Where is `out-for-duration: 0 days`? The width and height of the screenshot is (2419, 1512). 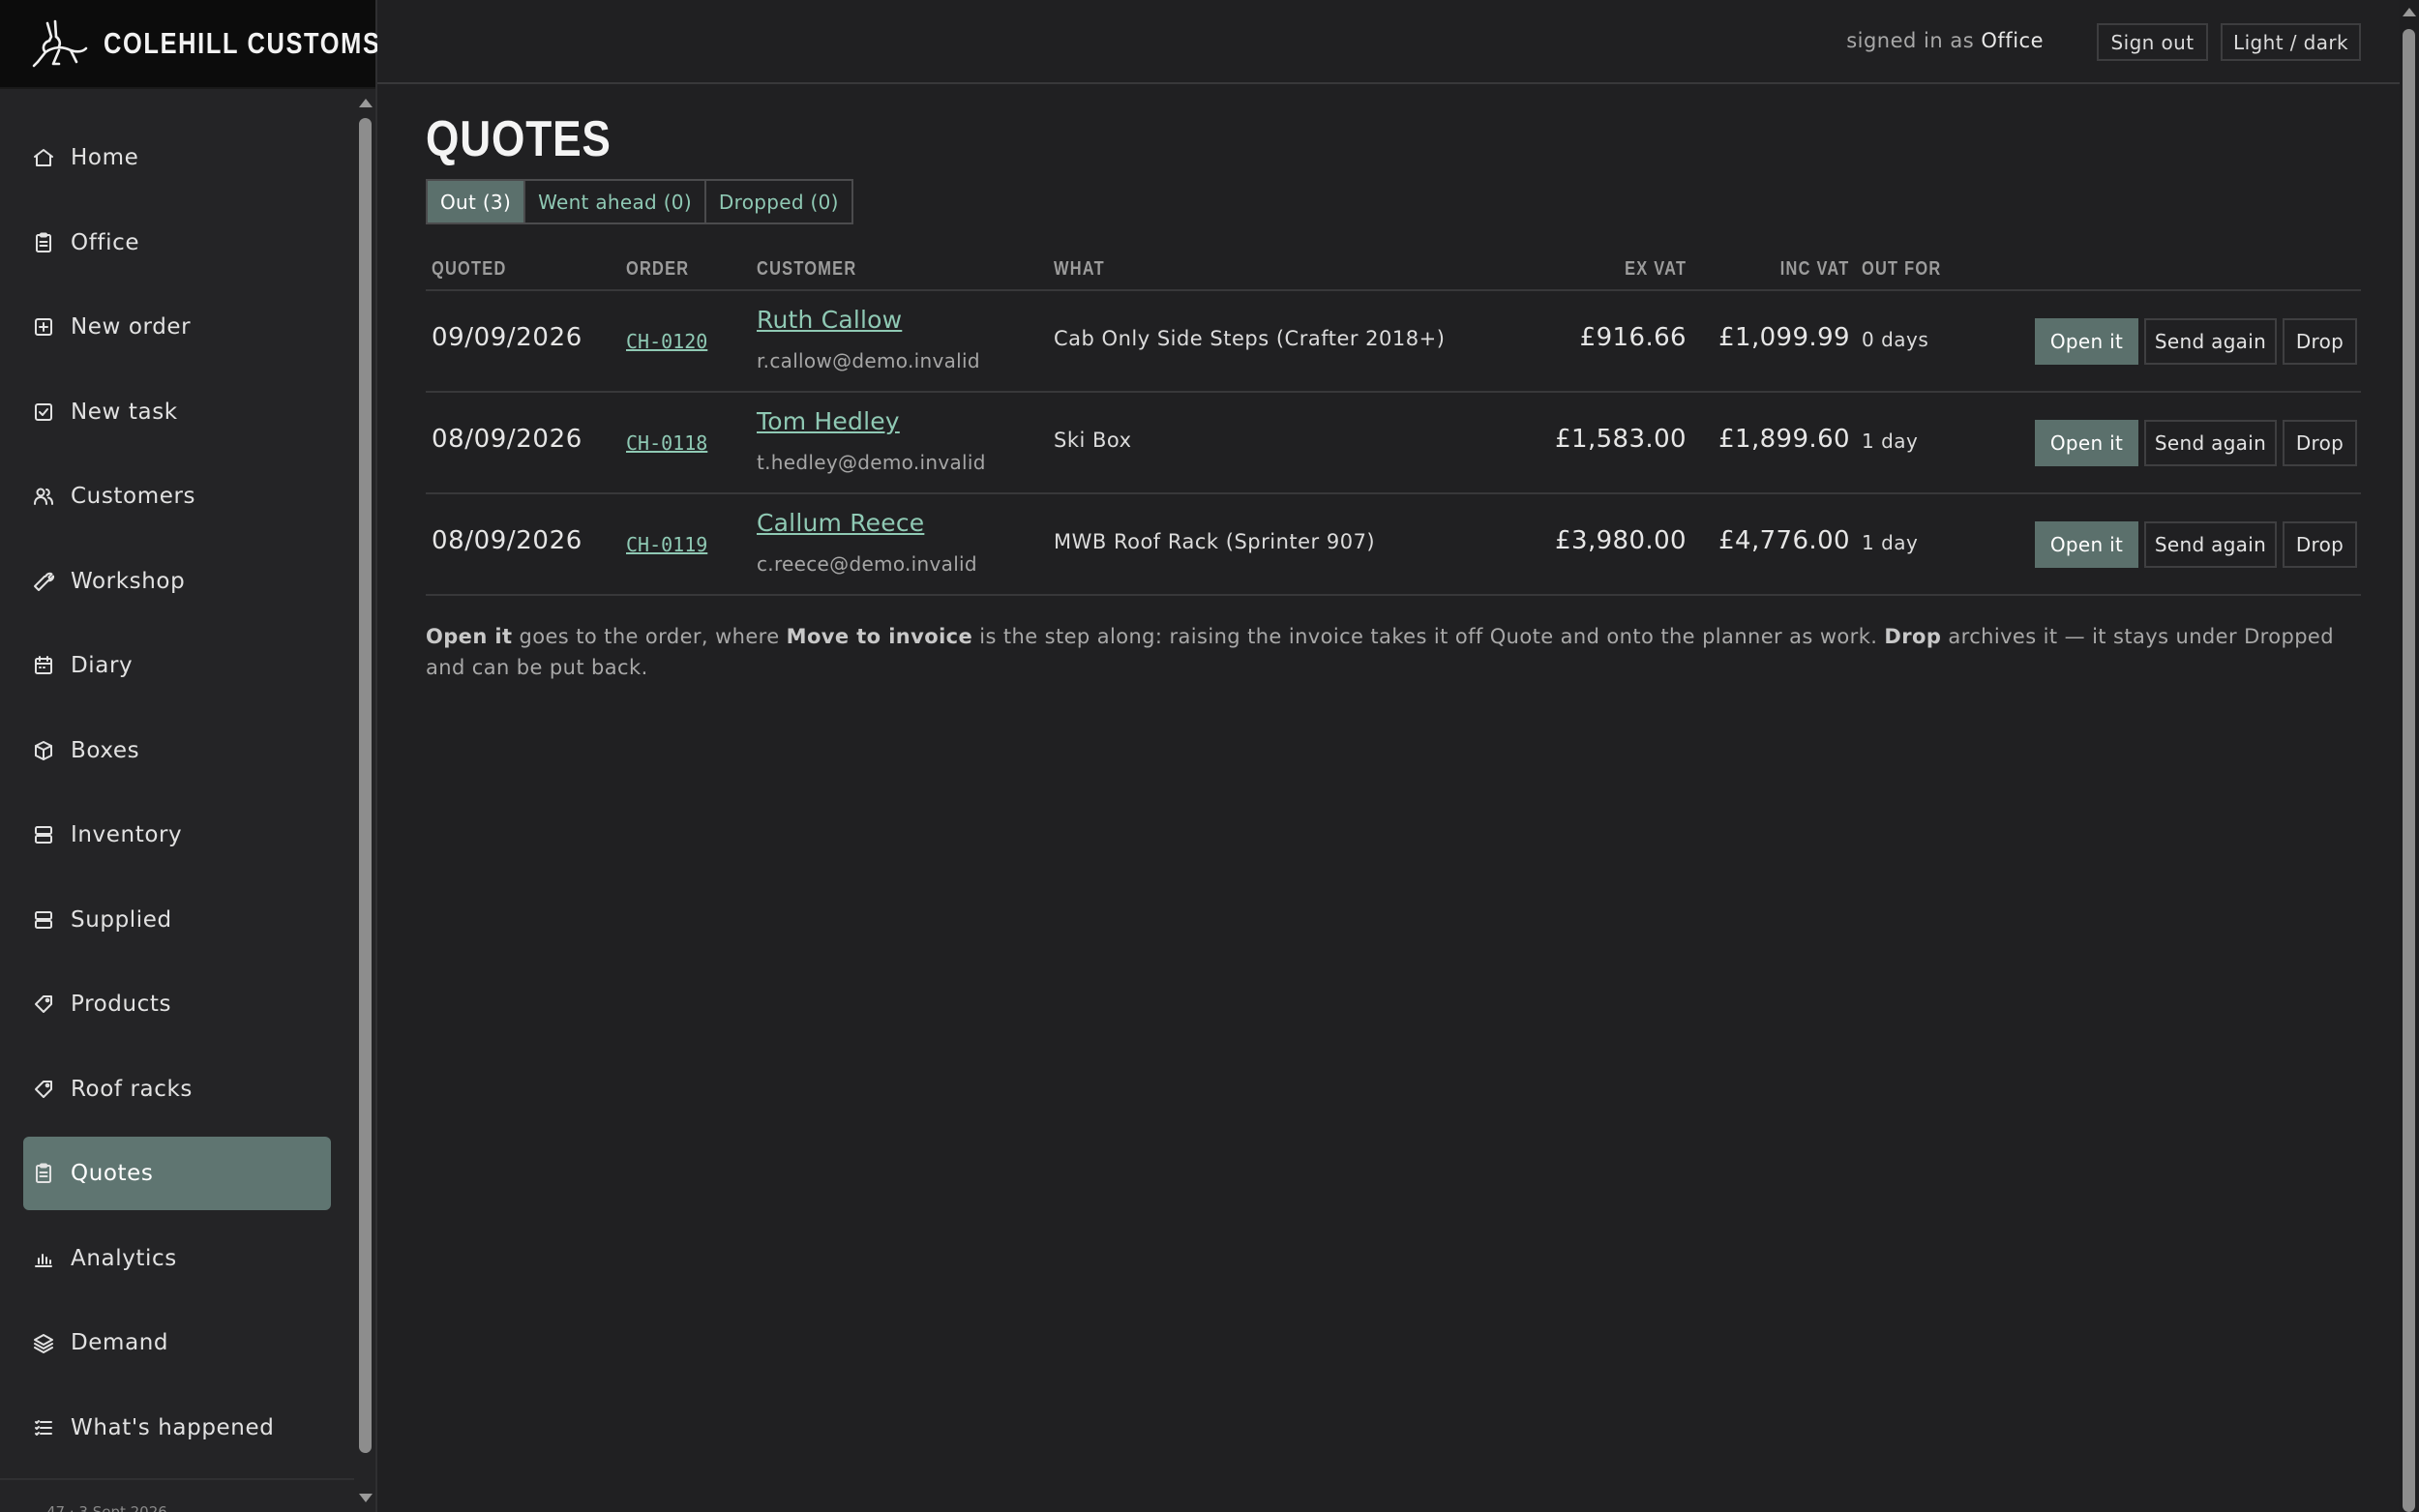 out-for-duration: 0 days is located at coordinates (1896, 339).